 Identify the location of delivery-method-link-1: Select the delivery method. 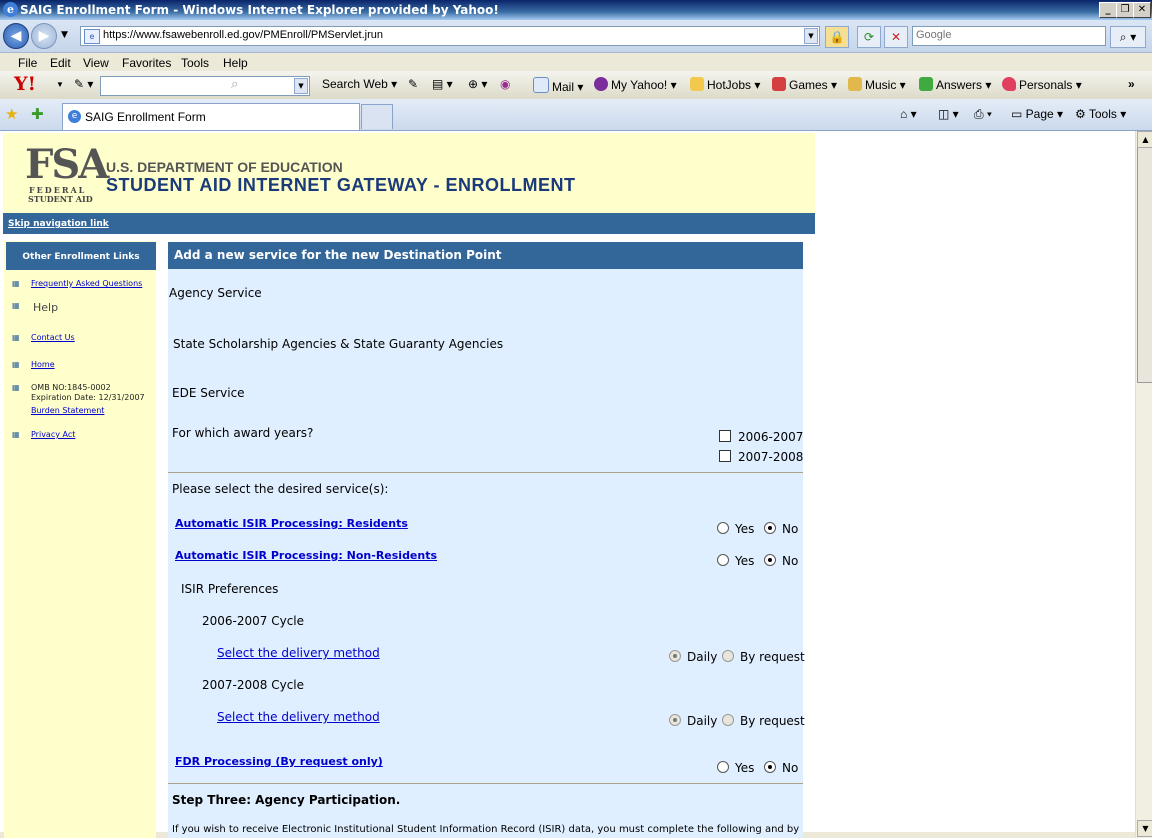
(298, 653).